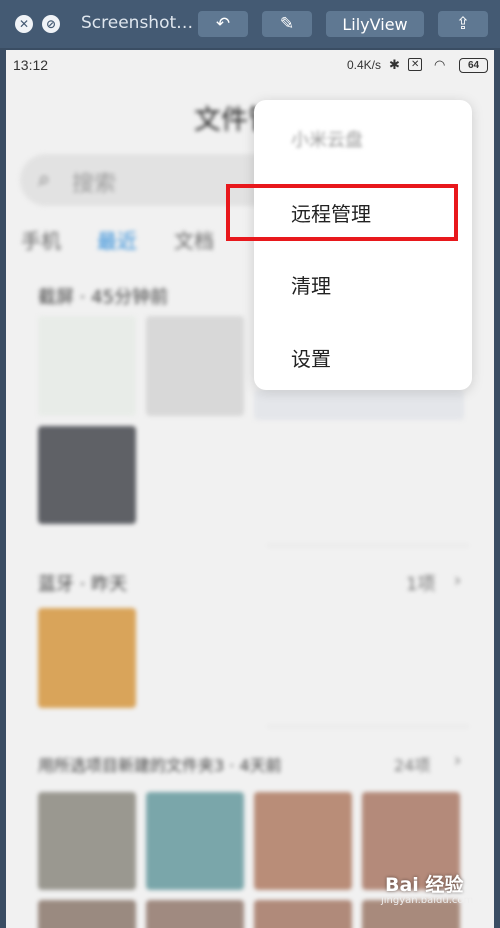  Describe the element at coordinates (364, 65) in the screenshot. I see `status-net-speed: 0.4K/s` at that location.